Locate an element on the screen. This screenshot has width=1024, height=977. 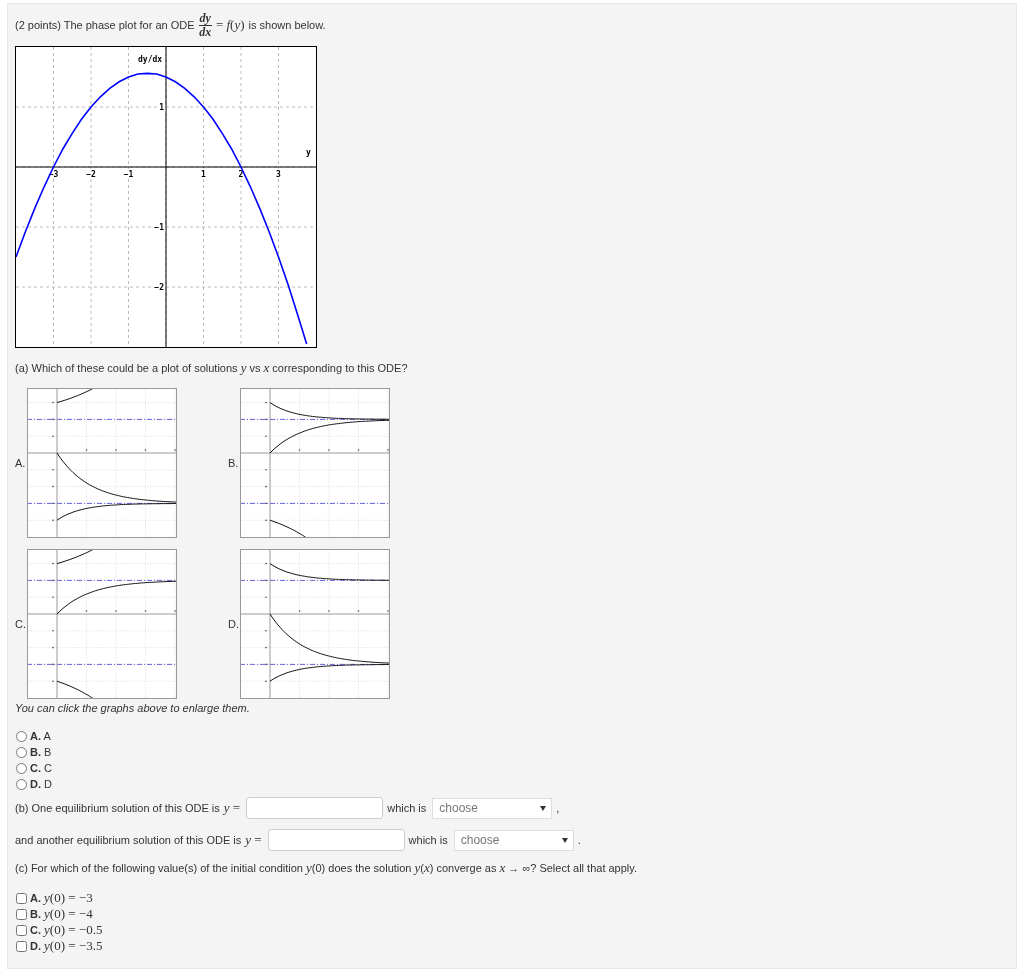
tick-label: 3 is located at coordinates (278, 174).